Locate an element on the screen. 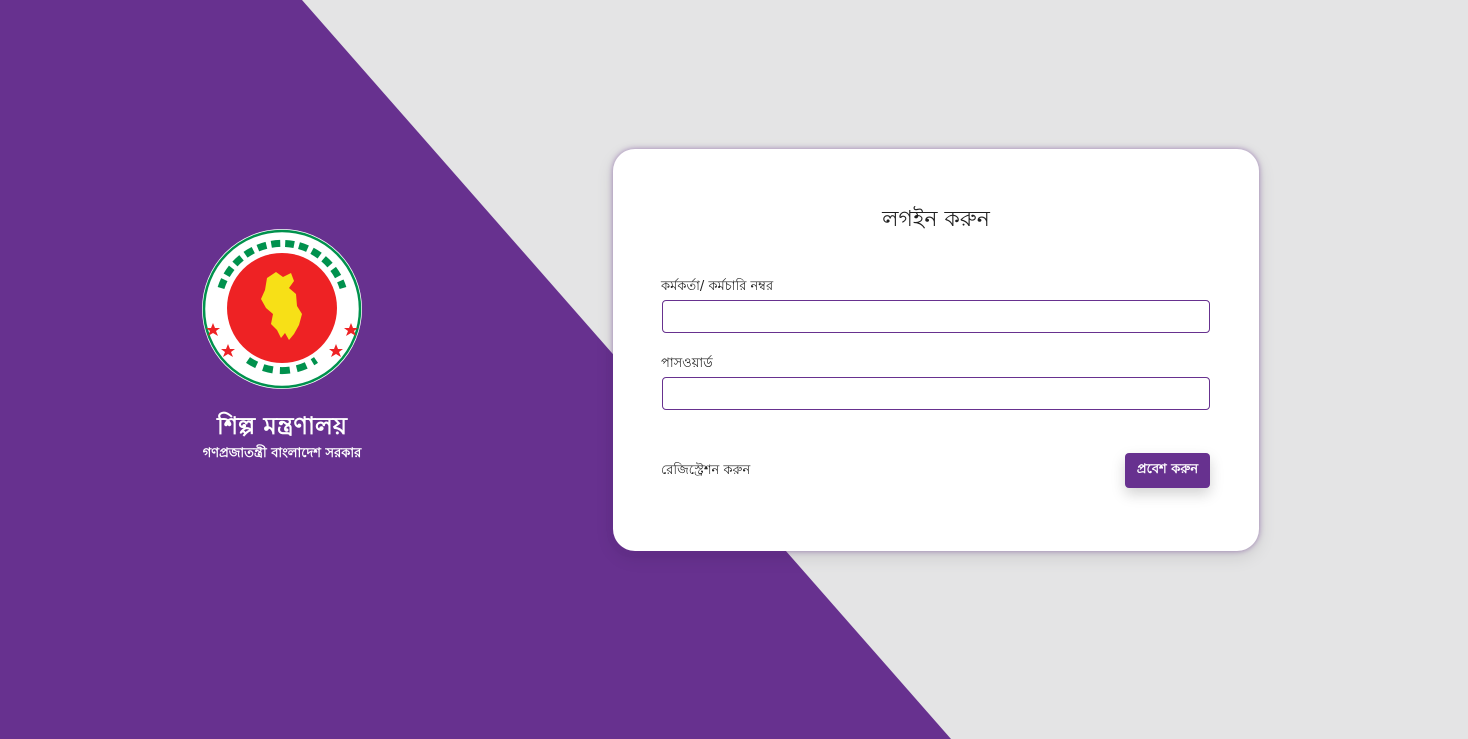 The height and width of the screenshot is (739, 1468). ministry-name: শিল্প মন্ত্রণালয় is located at coordinates (282, 426).